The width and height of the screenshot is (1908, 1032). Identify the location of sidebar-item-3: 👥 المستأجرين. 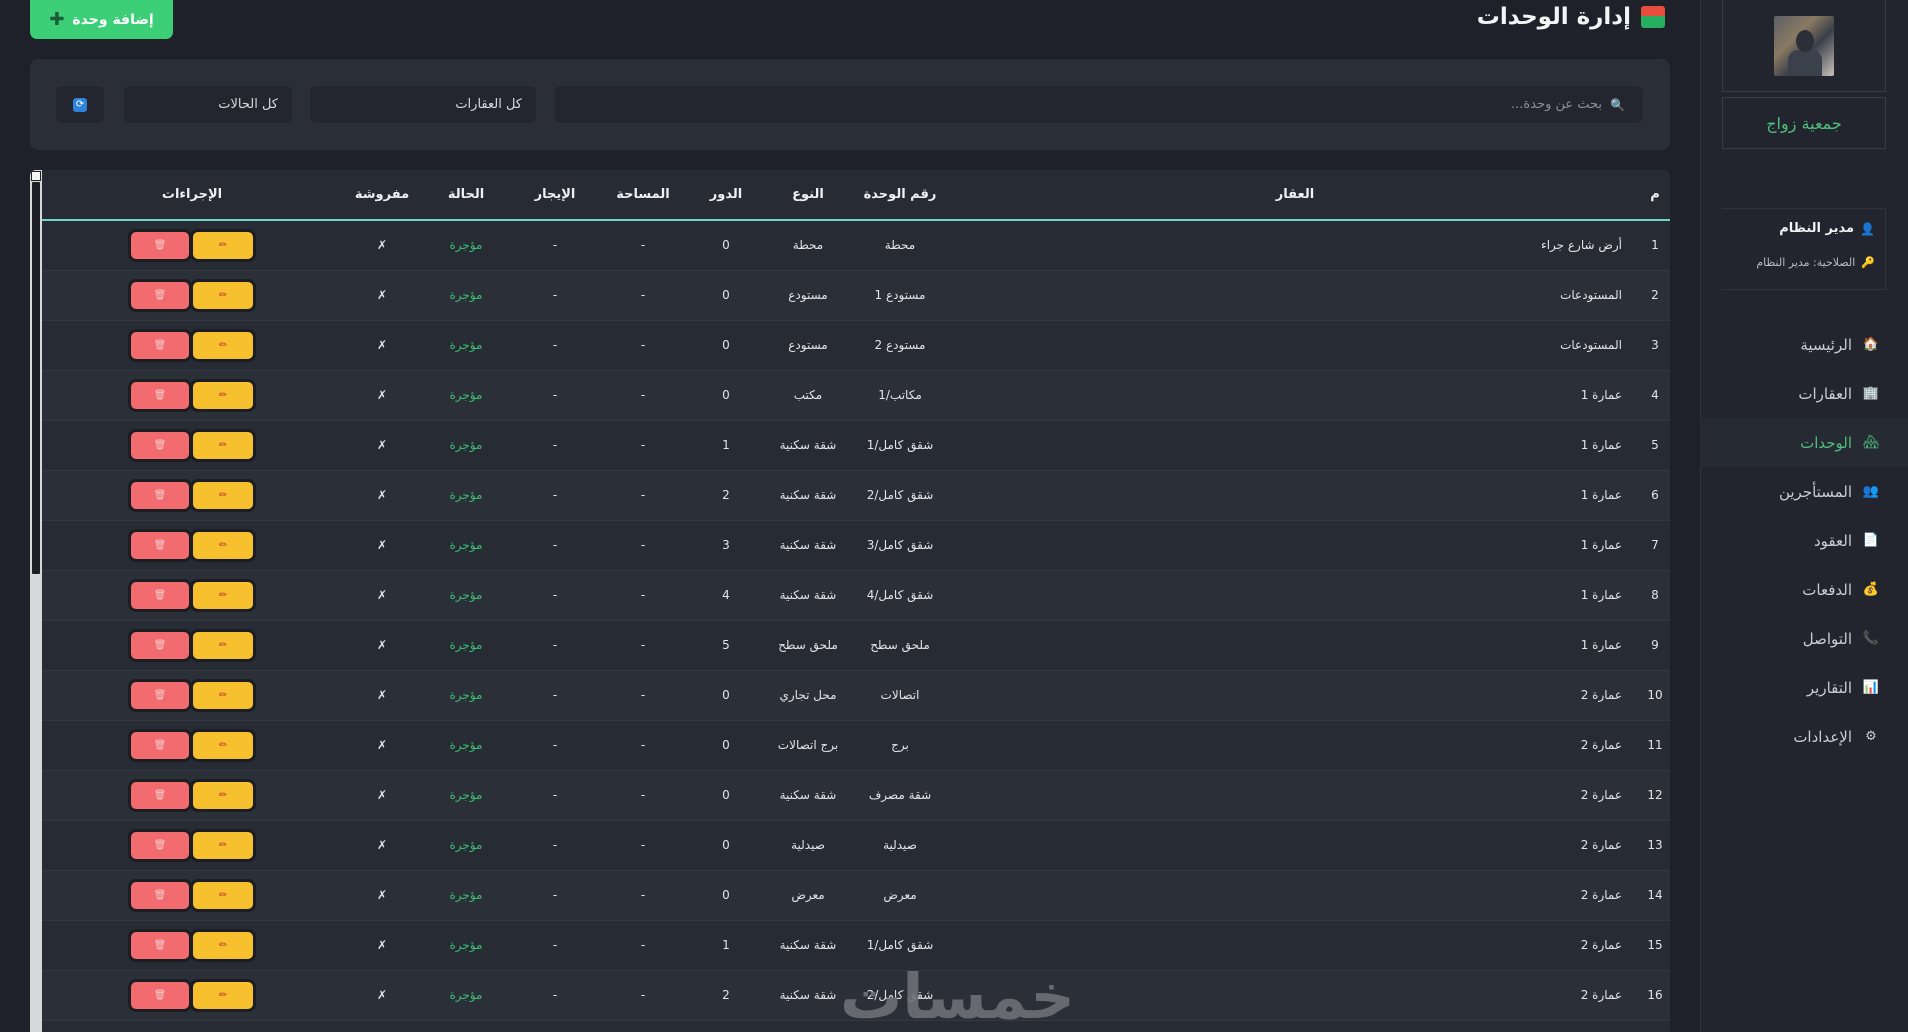
(1804, 491).